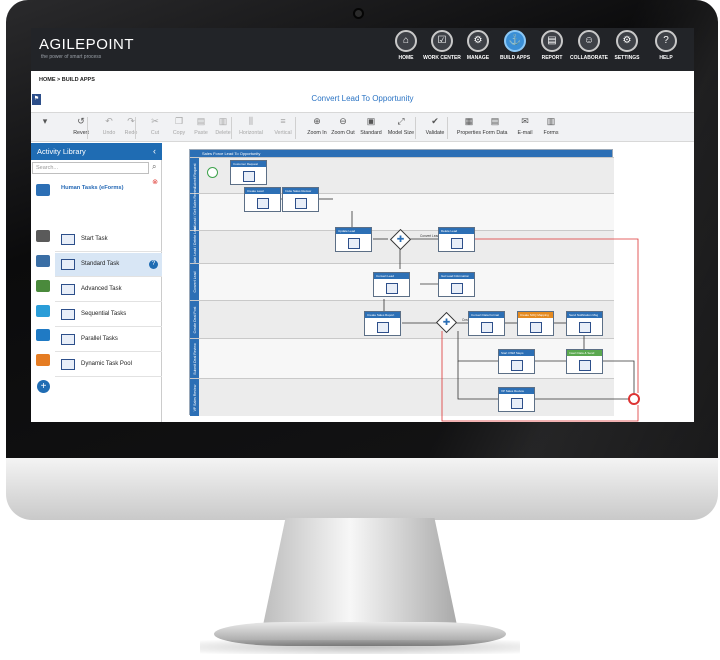 This screenshot has width=720, height=660. I want to click on library-item: Dynamic Task Pool, so click(108, 365).